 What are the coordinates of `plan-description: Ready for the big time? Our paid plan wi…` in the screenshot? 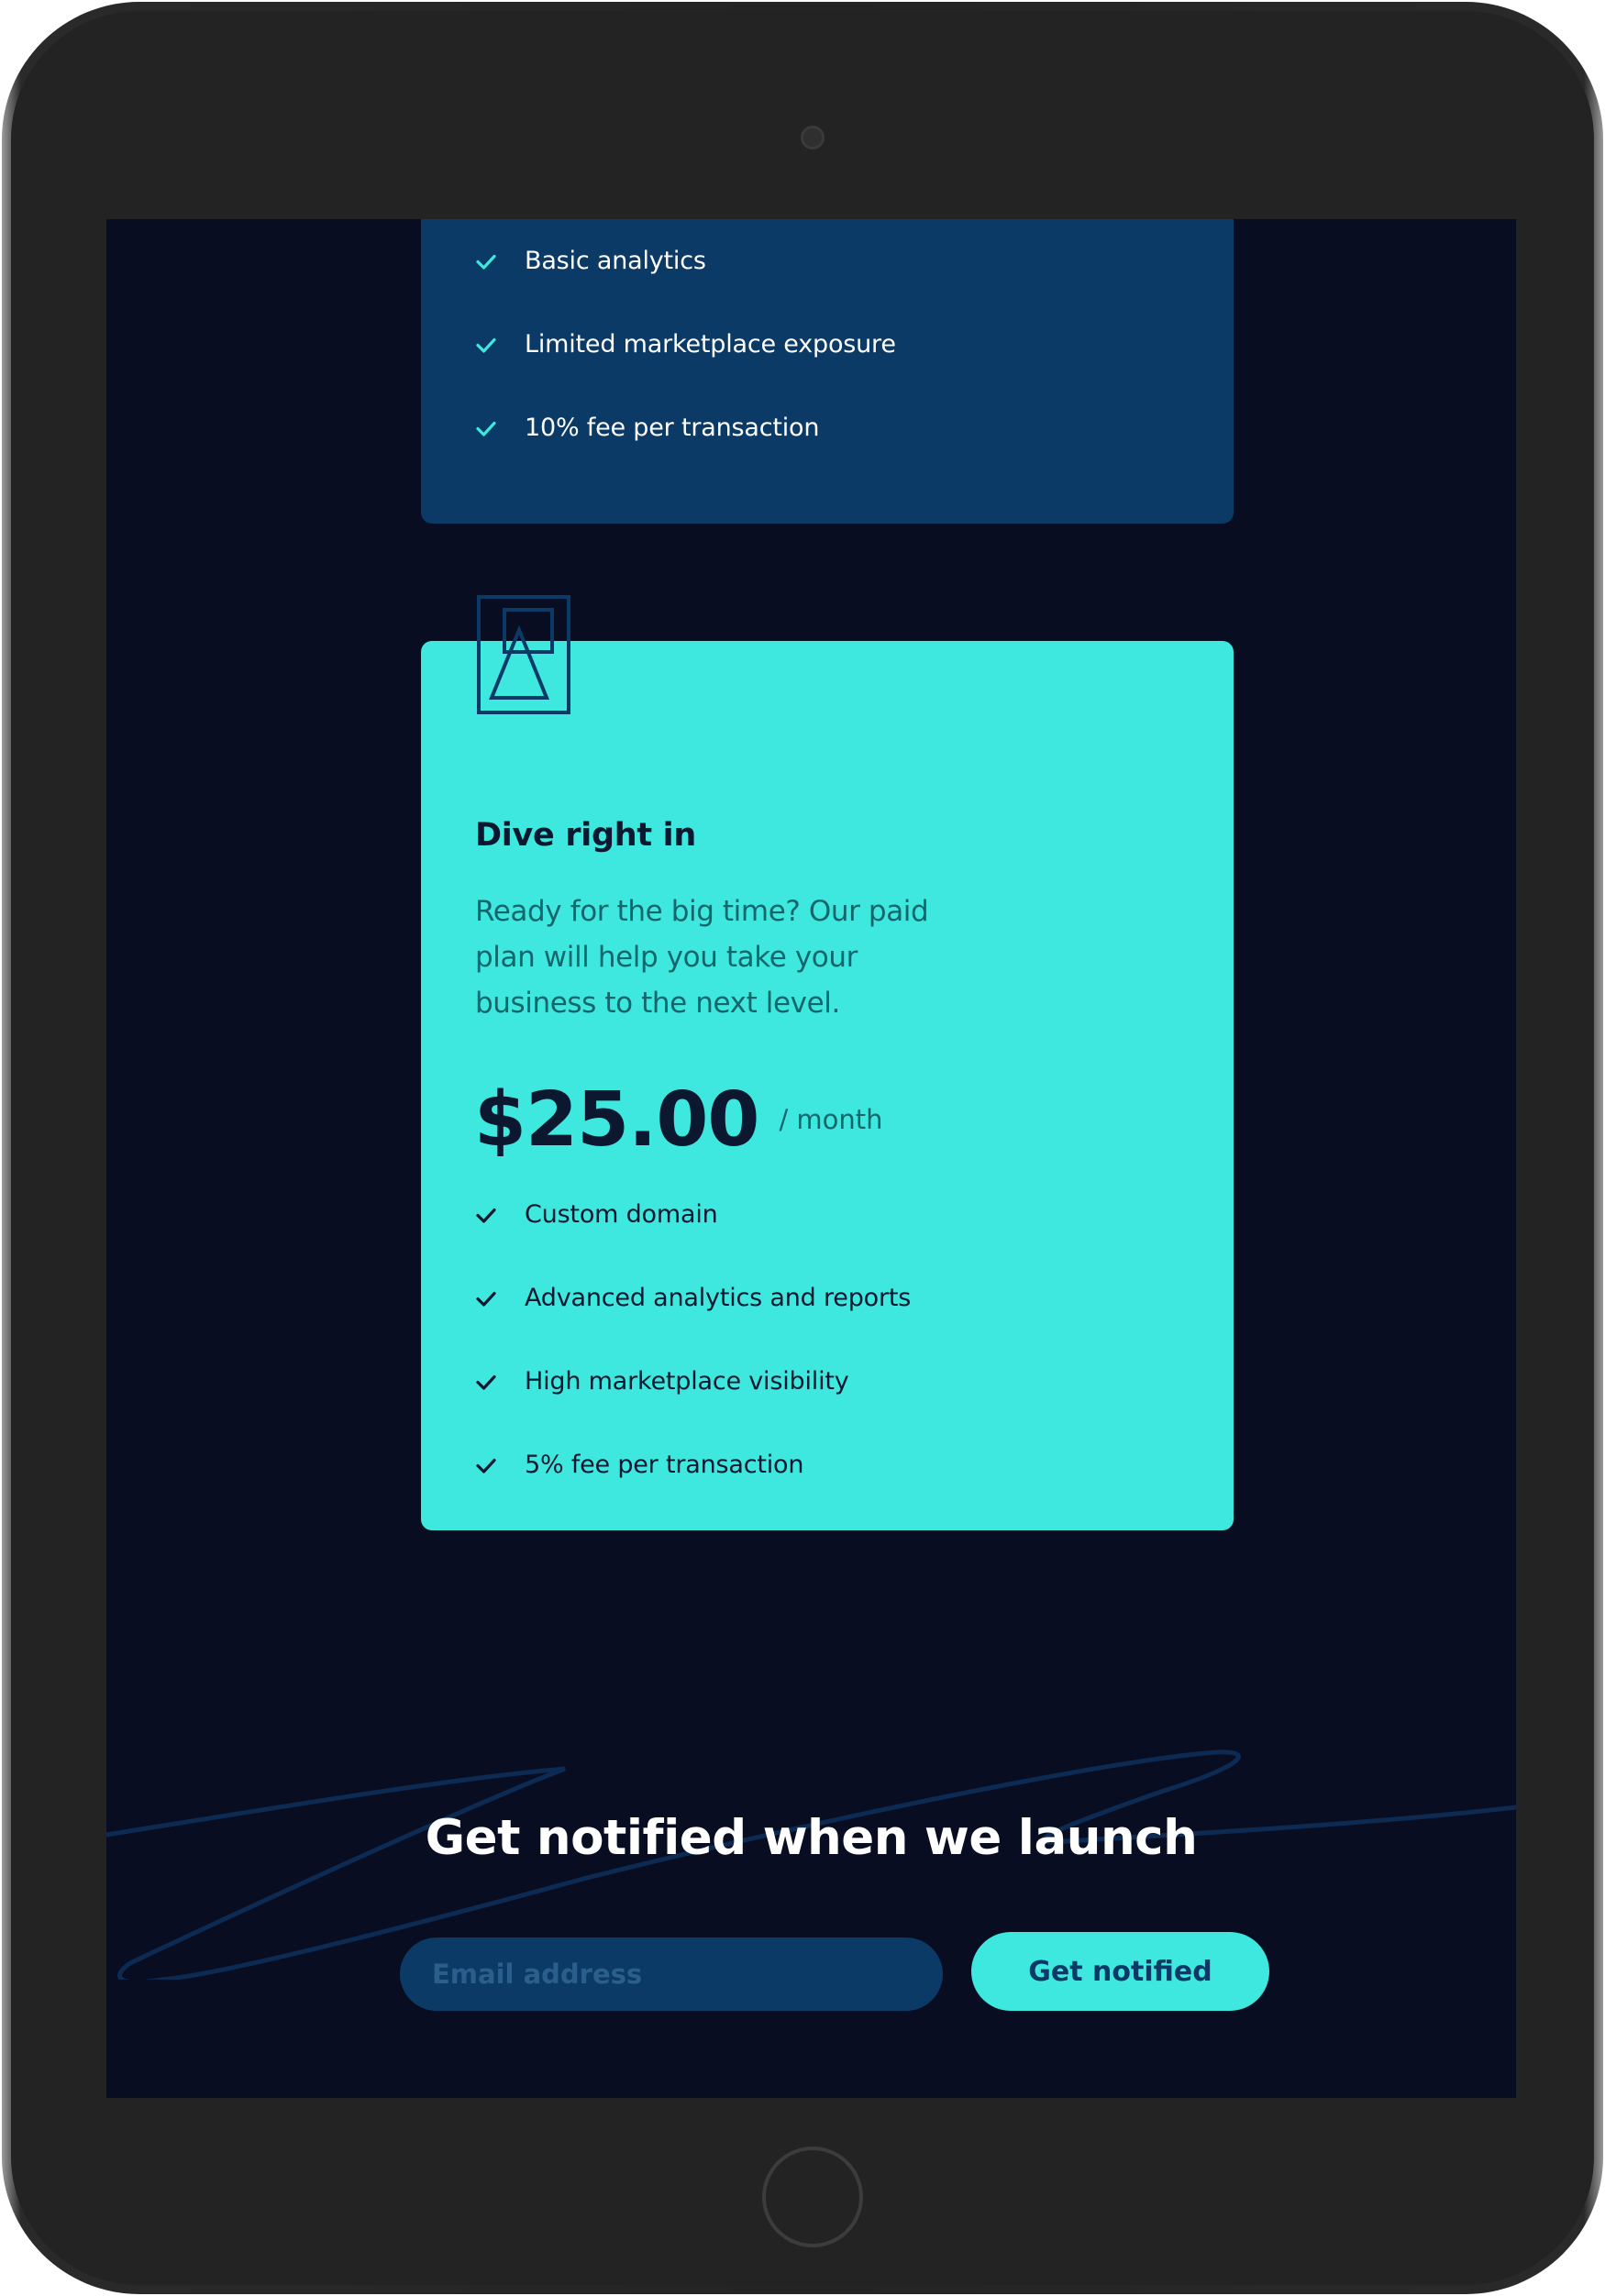 It's located at (702, 957).